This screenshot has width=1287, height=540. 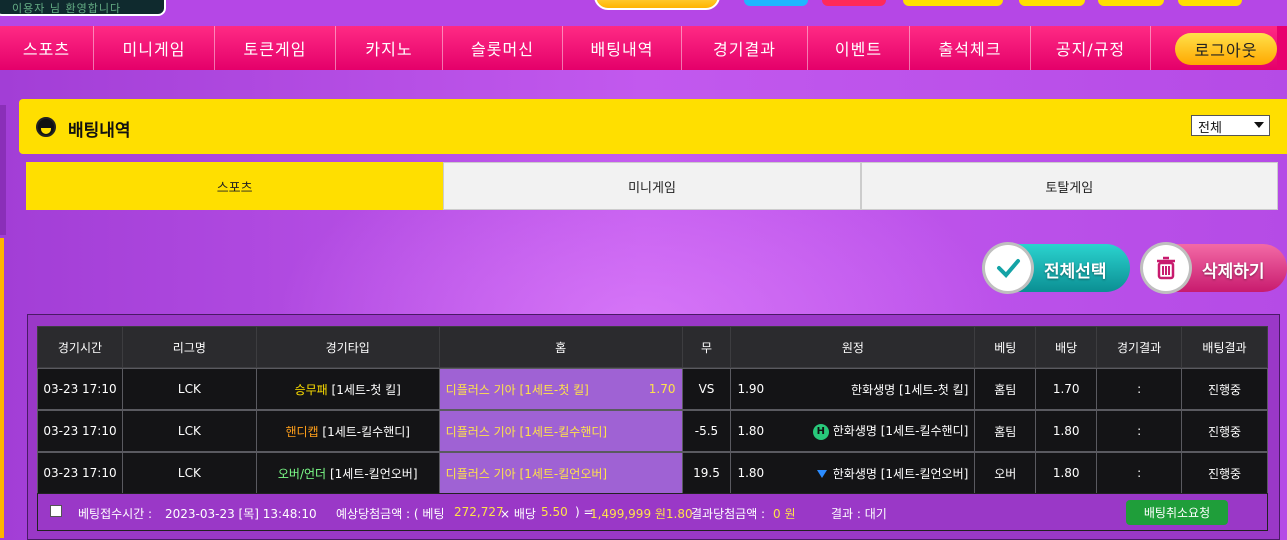 I want to click on home-team: 디플러스 기아 [1세트-킬수핸디], so click(x=526, y=431).